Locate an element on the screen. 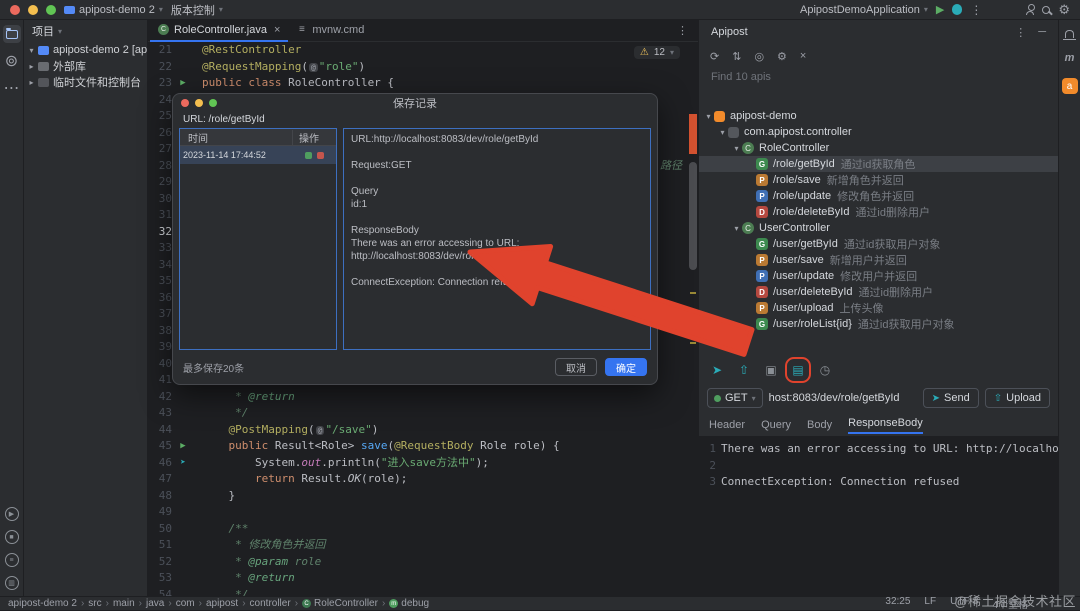  api-tree-item: ▾CRoleController is located at coordinates (878, 148).